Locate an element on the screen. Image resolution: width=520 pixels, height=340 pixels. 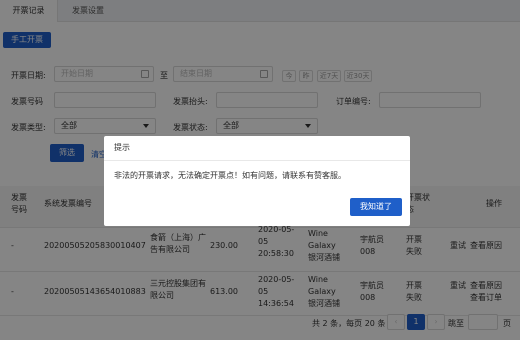
dialog-message: 非法的开票请求，无法确定开票点！如有问题，请联系有赞客服。 is located at coordinates (230, 175).